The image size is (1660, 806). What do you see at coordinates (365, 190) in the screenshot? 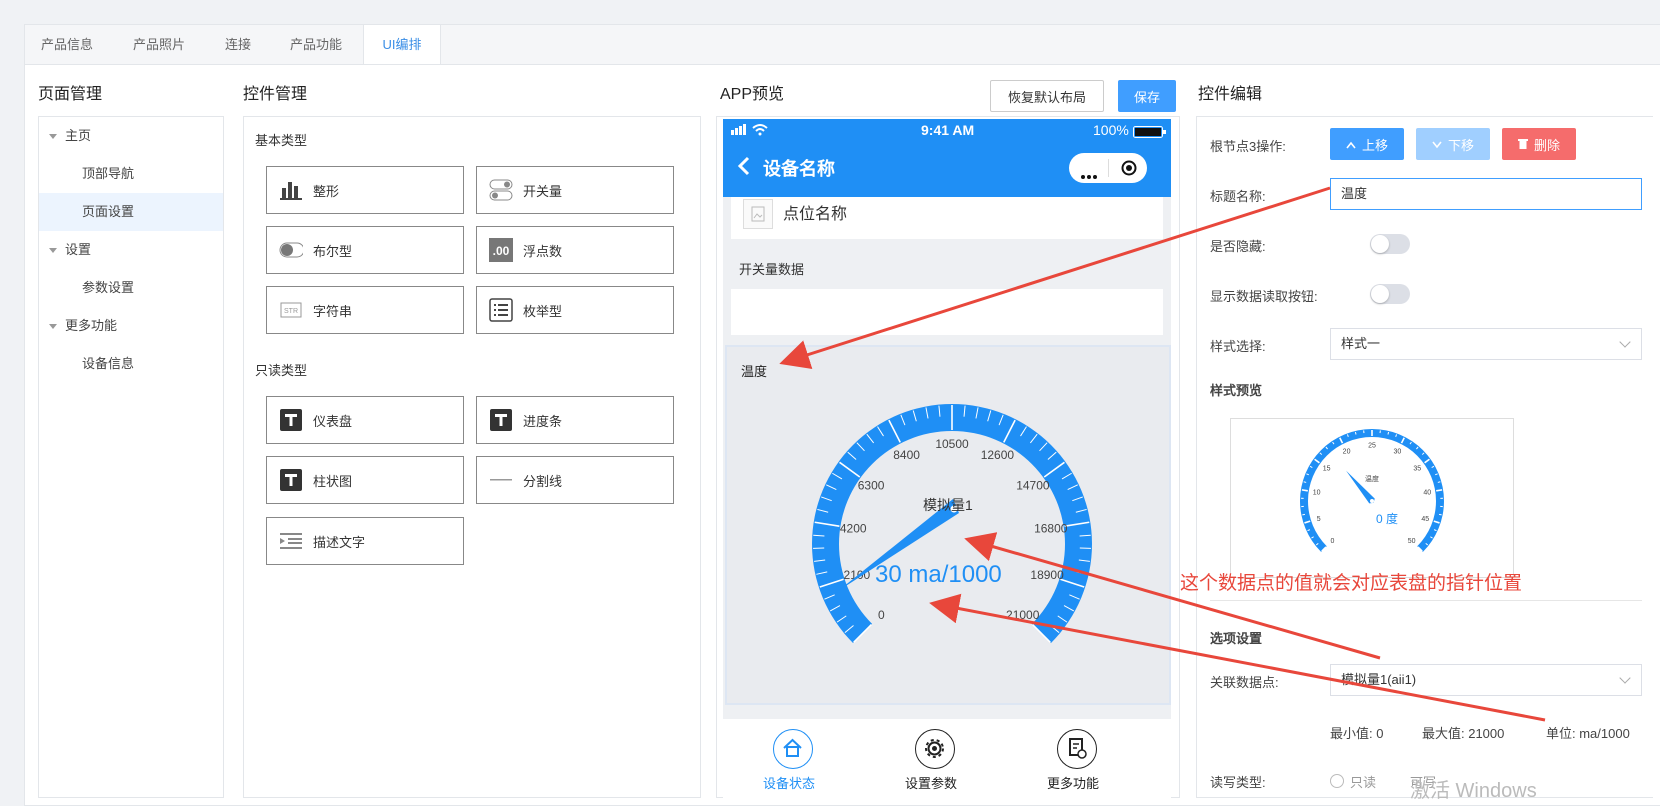
I see `ctrl-integer: 整形` at bounding box center [365, 190].